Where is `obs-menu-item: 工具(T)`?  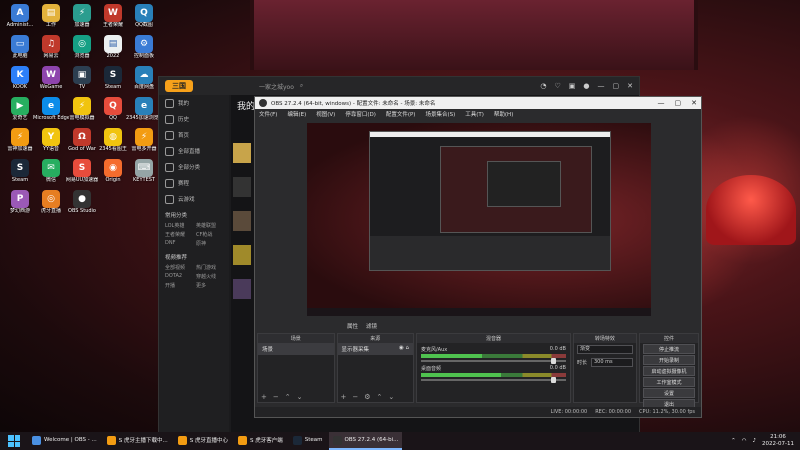 obs-menu-item: 工具(T) is located at coordinates (474, 114).